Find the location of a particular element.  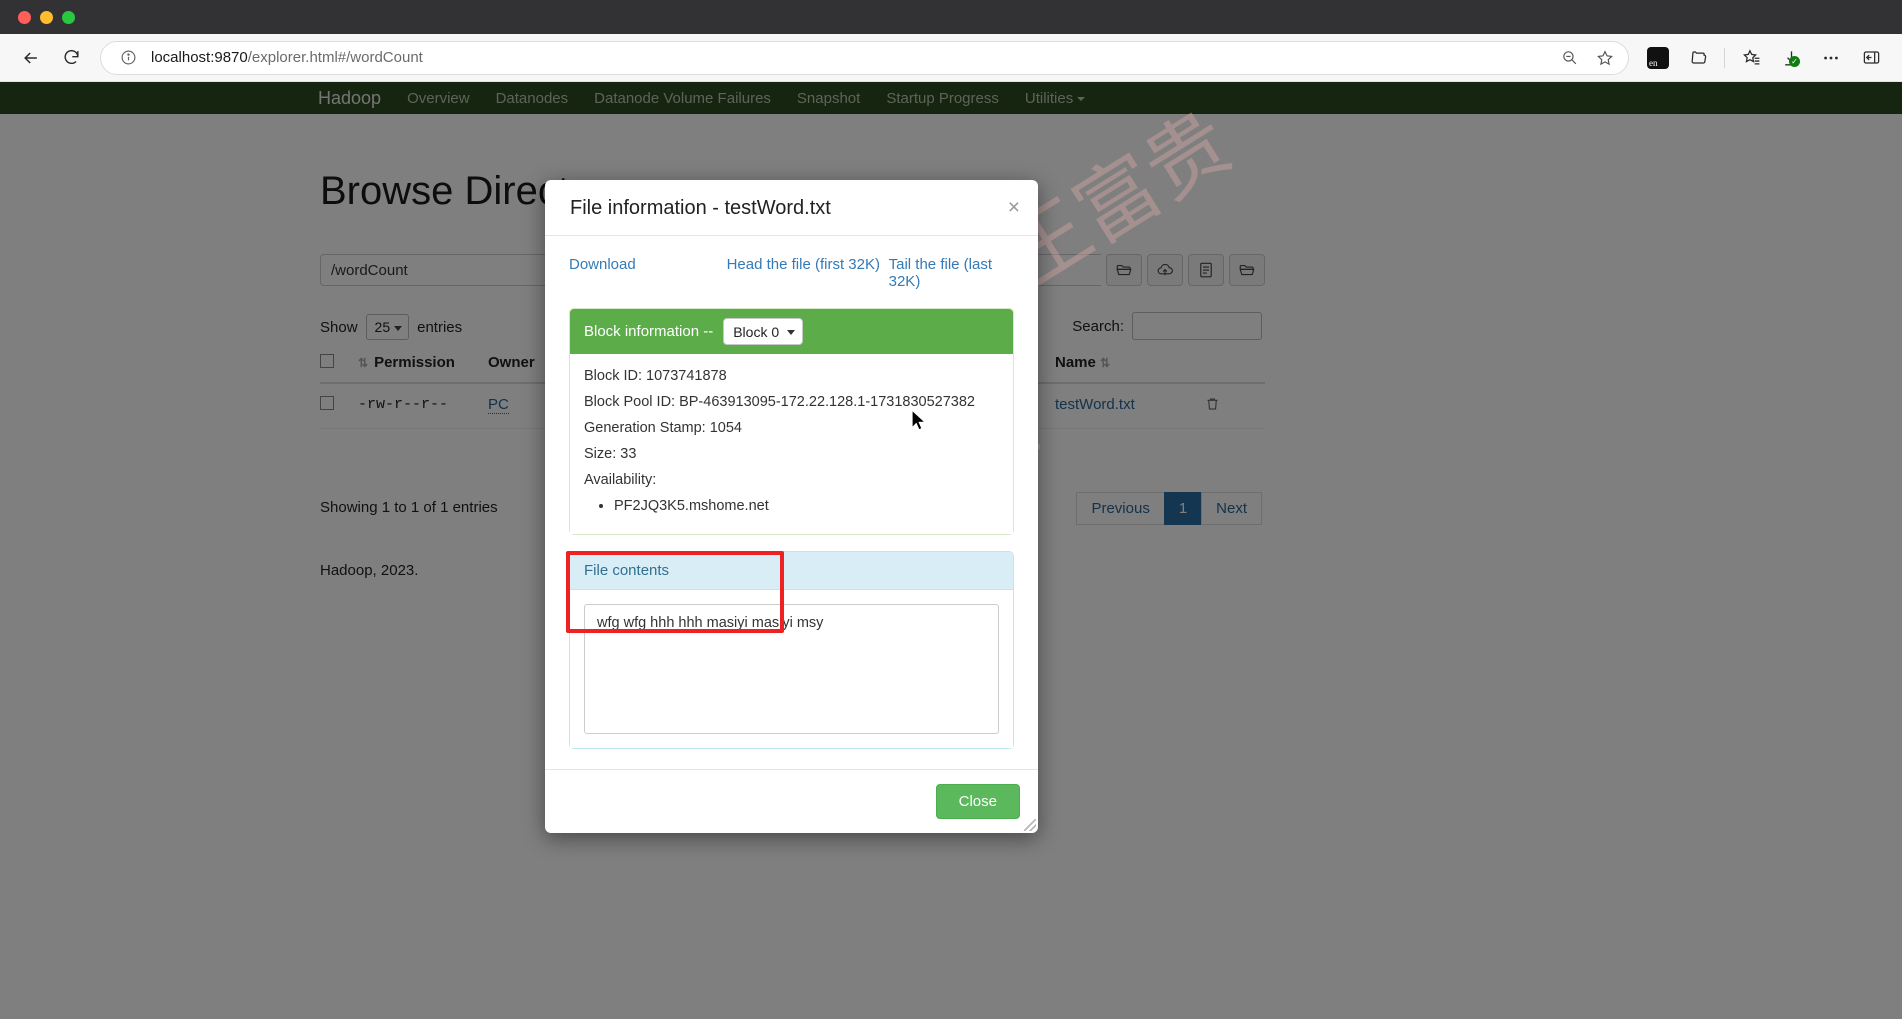

translate-badge: en is located at coordinates (1658, 57).